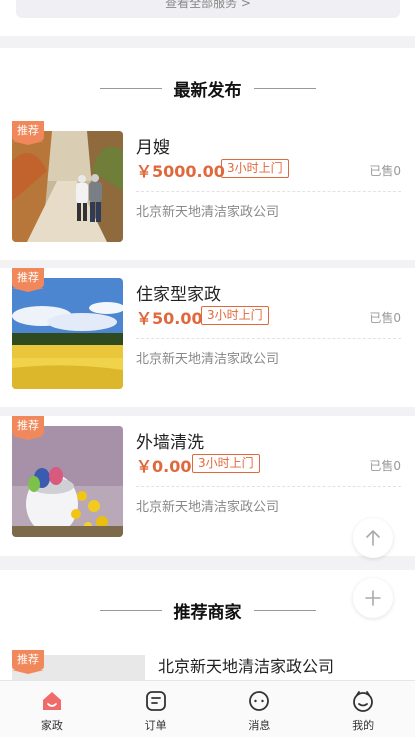 The height and width of the screenshot is (737, 415). I want to click on tab-home: 家政, so click(52, 709).